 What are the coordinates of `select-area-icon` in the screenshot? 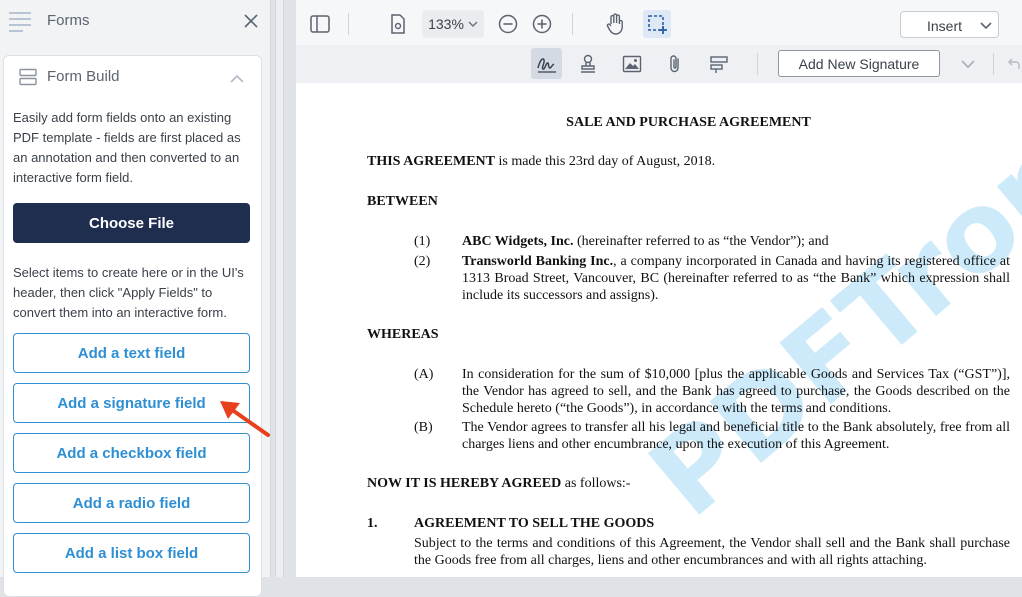 It's located at (657, 24).